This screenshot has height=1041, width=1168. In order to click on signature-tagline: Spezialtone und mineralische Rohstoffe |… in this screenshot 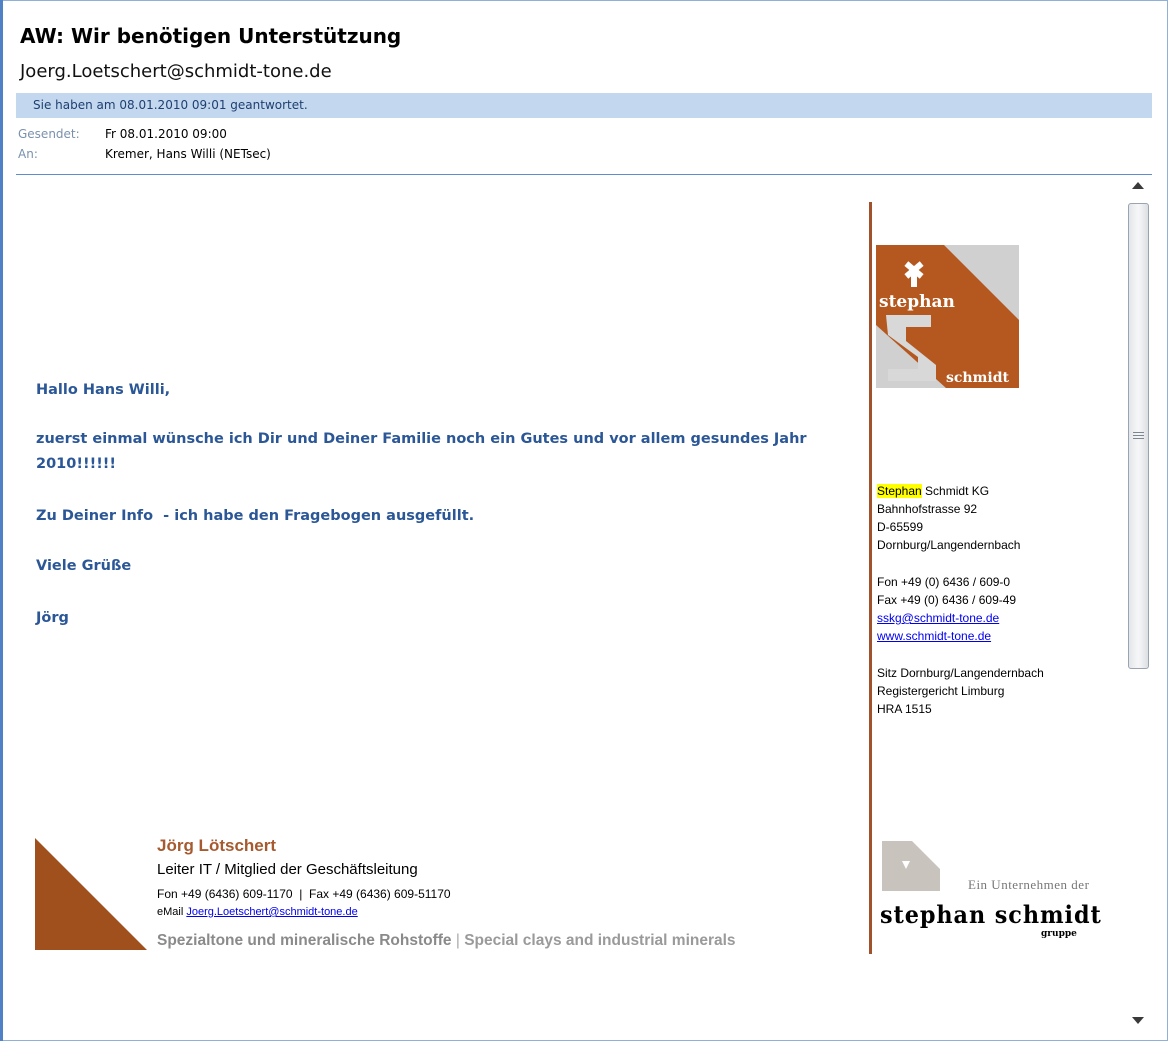, I will do `click(446, 941)`.